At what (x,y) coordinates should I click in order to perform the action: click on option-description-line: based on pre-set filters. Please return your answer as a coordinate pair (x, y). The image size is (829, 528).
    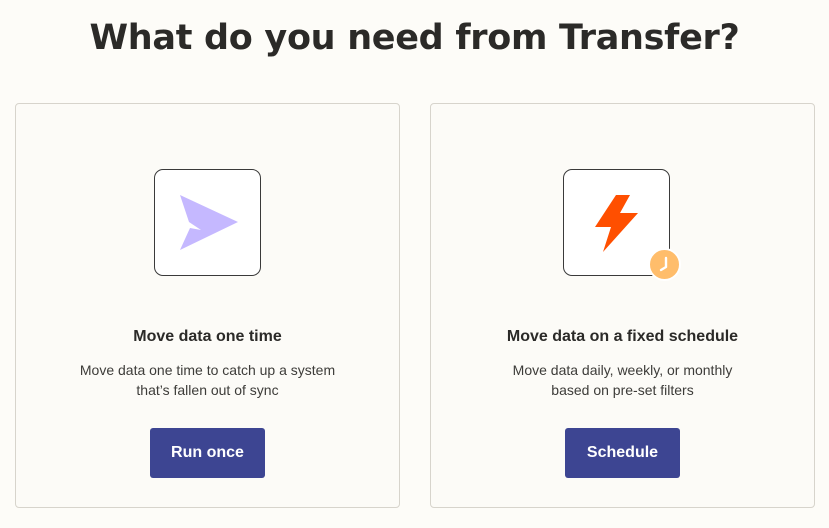
    Looking at the image, I should click on (622, 390).